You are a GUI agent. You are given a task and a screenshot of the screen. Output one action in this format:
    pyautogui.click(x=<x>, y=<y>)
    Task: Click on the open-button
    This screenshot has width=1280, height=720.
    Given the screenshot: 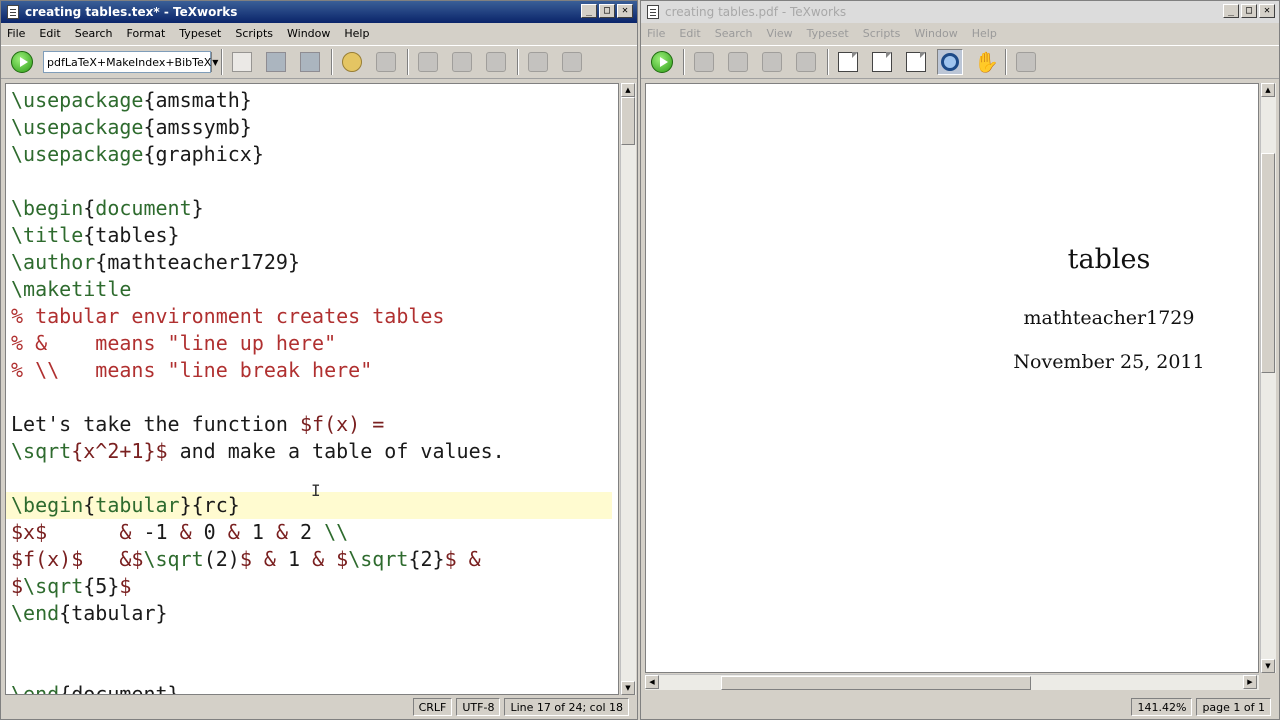 What is the action you would take?
    pyautogui.click(x=276, y=62)
    